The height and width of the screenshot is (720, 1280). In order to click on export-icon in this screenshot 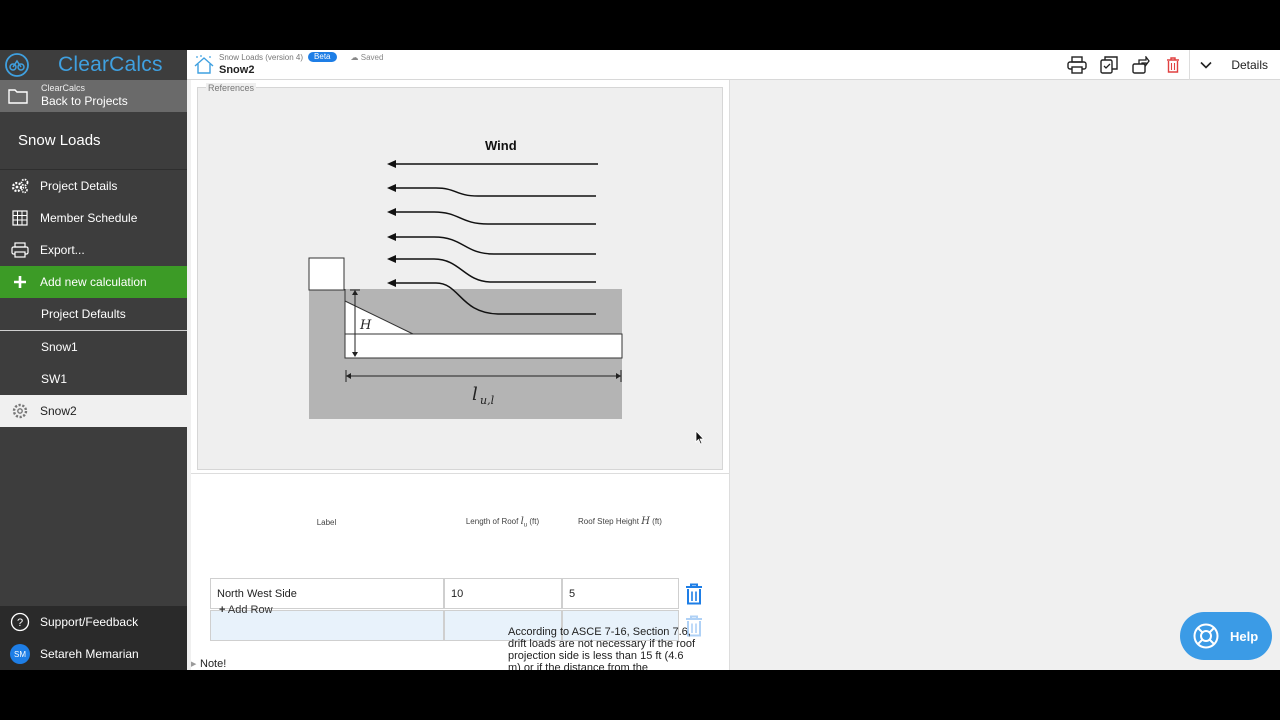, I will do `click(1141, 65)`.